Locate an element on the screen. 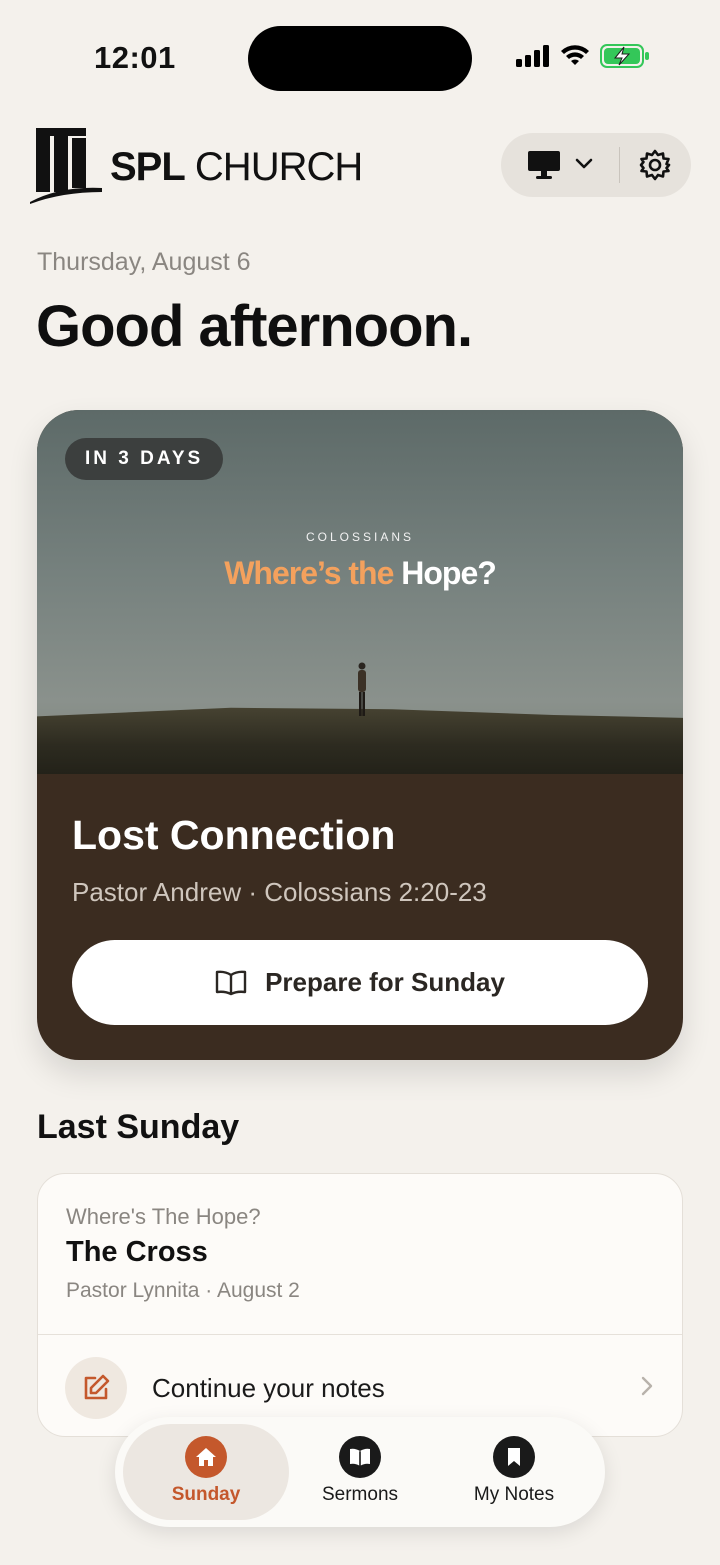 The height and width of the screenshot is (1565, 720). chevron-right-icon is located at coordinates (647, 1386).